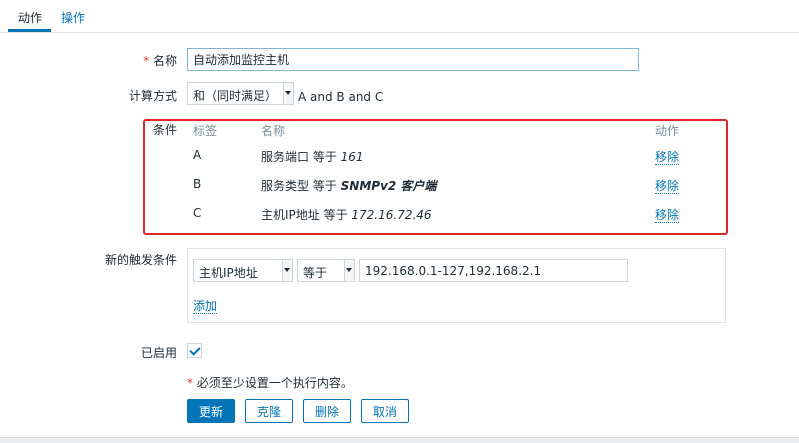 The width and height of the screenshot is (799, 443). What do you see at coordinates (391, 215) in the screenshot?
I see `condition-value-c: 172.16.72.46` at bounding box center [391, 215].